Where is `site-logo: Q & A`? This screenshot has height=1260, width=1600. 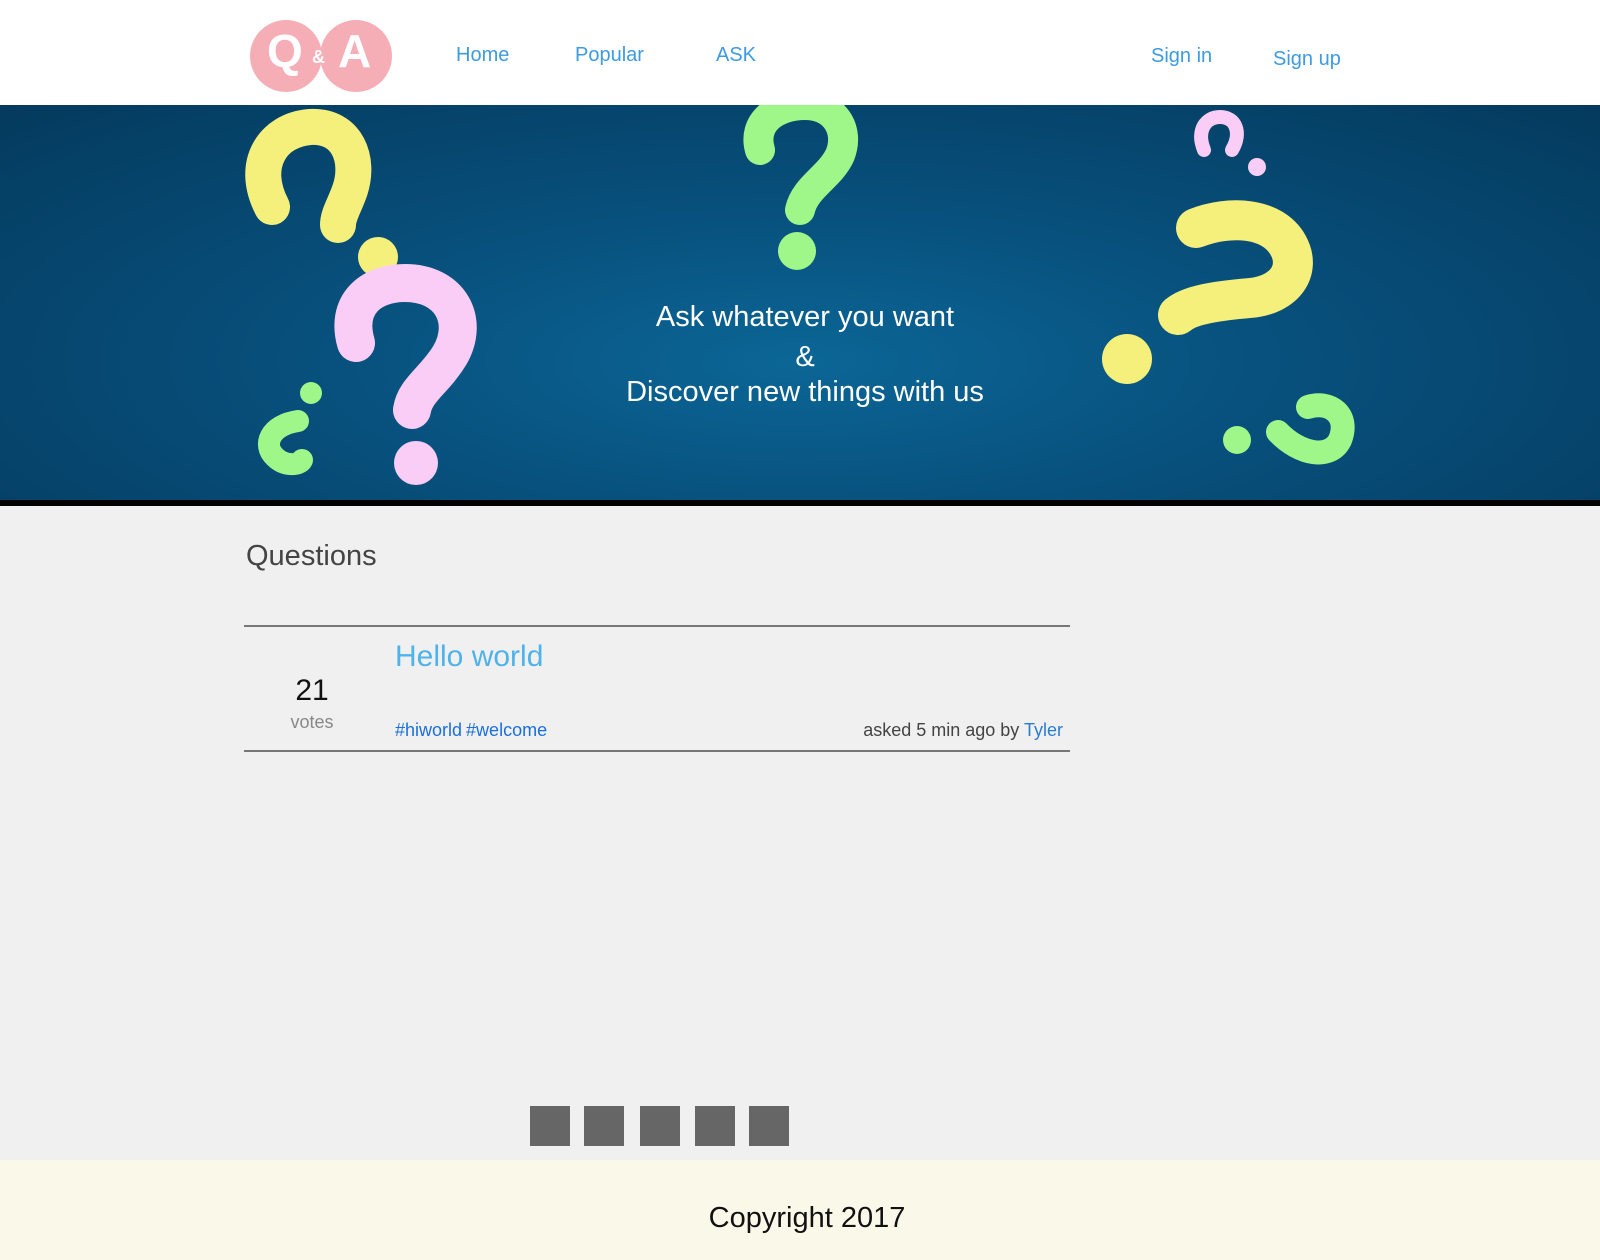
site-logo: Q & A is located at coordinates (321, 57).